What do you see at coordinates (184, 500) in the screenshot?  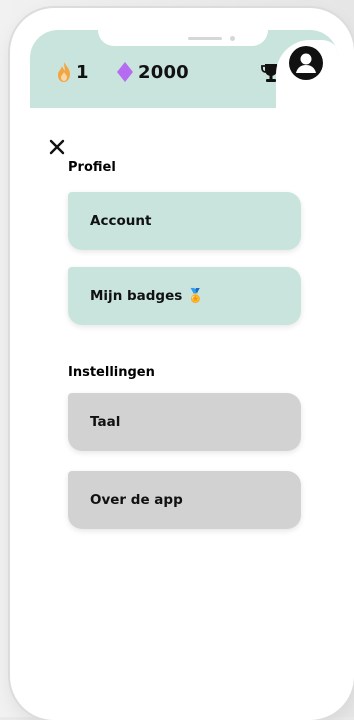 I see `about-app-button: Over de app` at bounding box center [184, 500].